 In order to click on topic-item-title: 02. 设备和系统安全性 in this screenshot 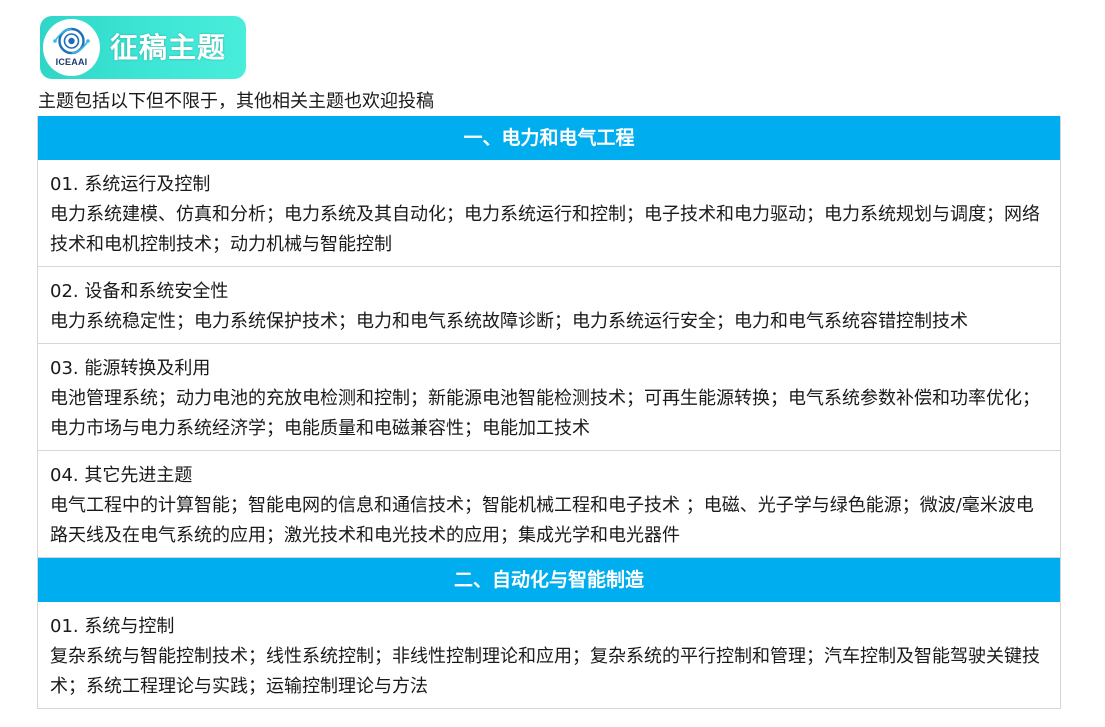, I will do `click(139, 291)`.